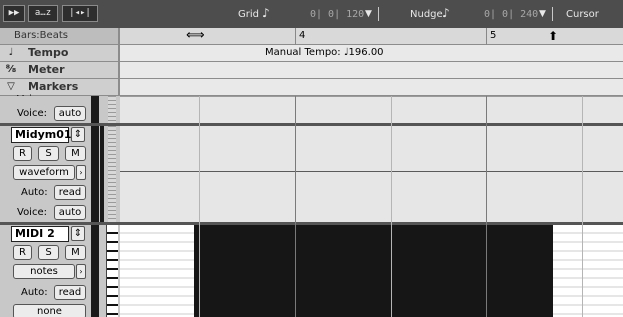  What do you see at coordinates (371, 109) in the screenshot?
I see `track-lane` at bounding box center [371, 109].